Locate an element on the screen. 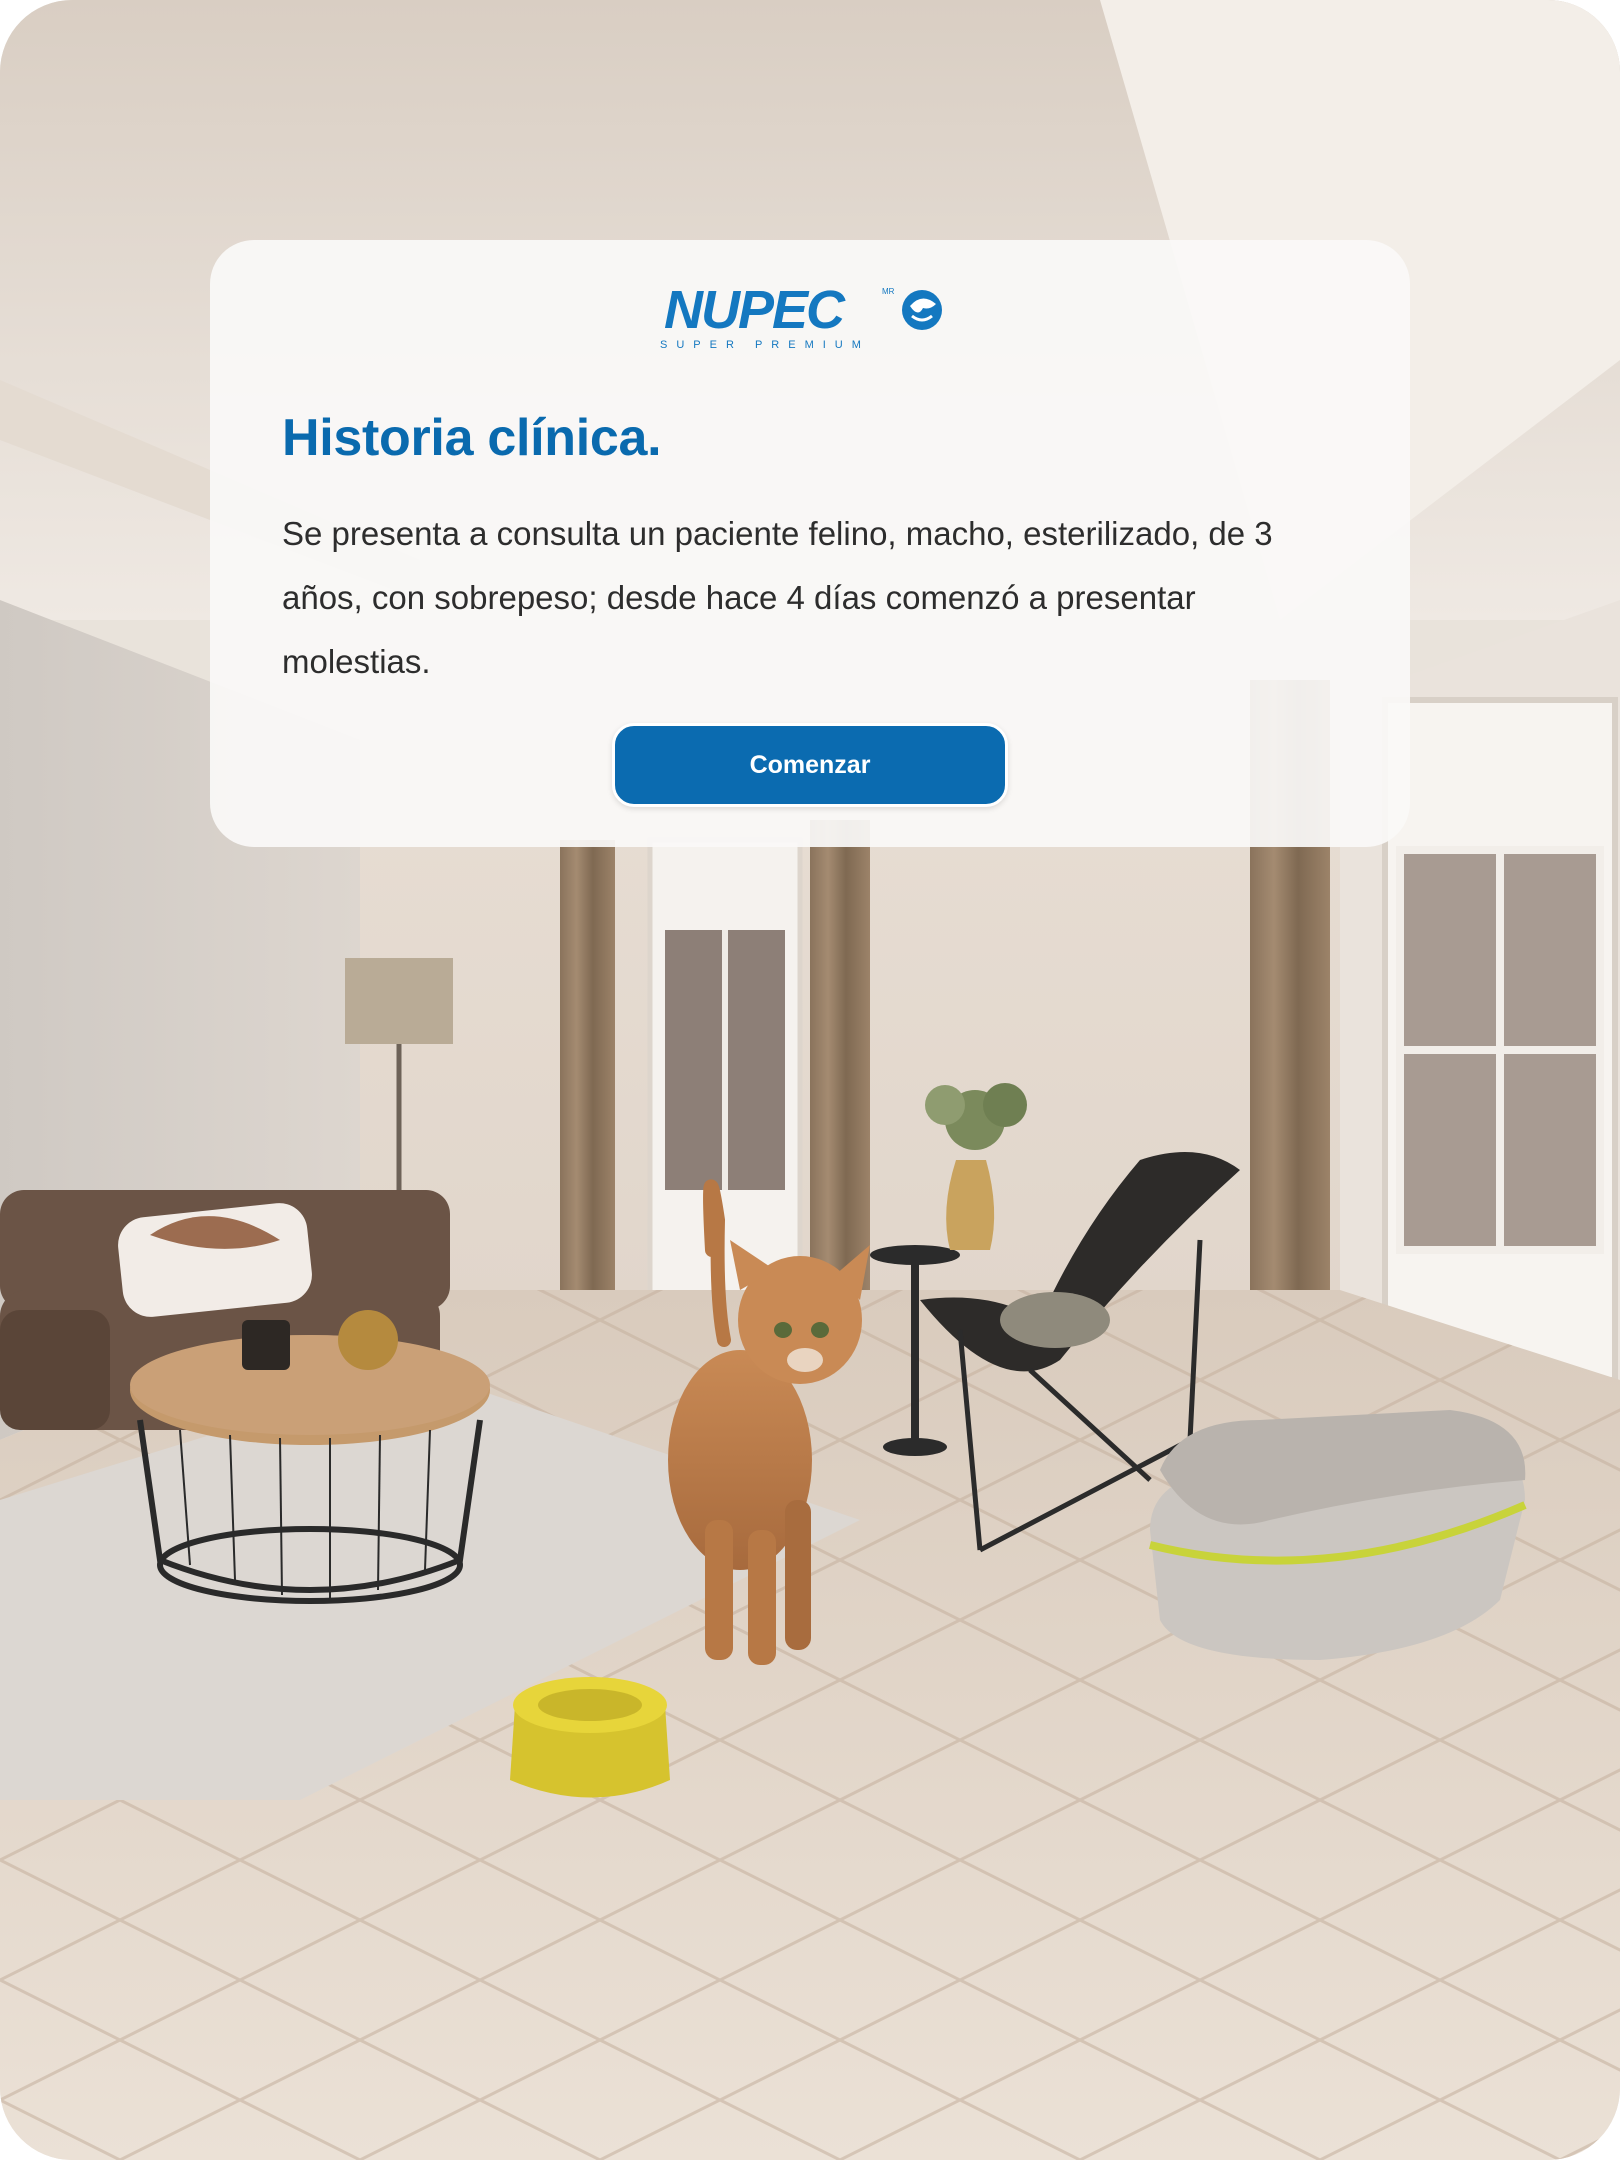 This screenshot has height=2160, width=1620. brand-tagline: SUPER PREMIUM is located at coordinates (765, 345).